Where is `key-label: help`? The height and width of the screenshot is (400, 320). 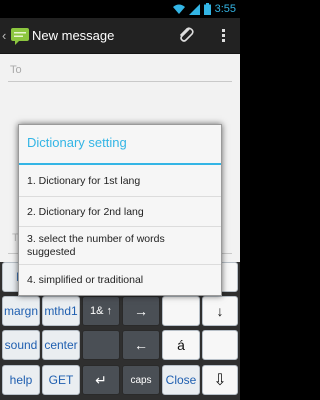 key-label: help is located at coordinates (21, 380).